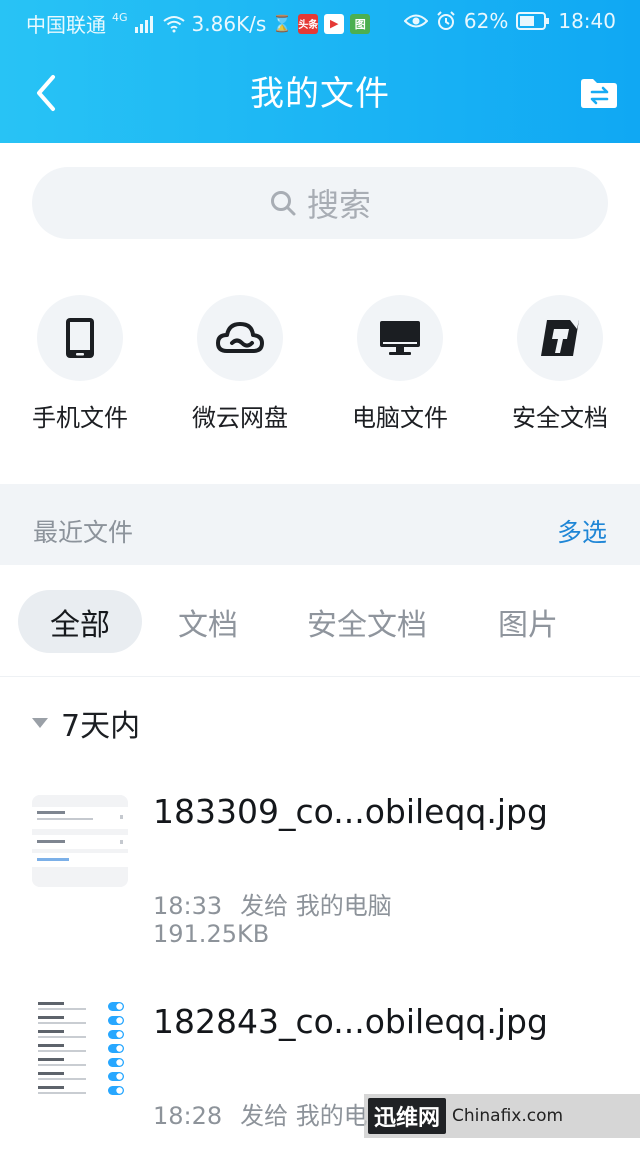 Image resolution: width=640 pixels, height=1160 pixels. What do you see at coordinates (208, 621) in the screenshot?
I see `tab-documents: 文档` at bounding box center [208, 621].